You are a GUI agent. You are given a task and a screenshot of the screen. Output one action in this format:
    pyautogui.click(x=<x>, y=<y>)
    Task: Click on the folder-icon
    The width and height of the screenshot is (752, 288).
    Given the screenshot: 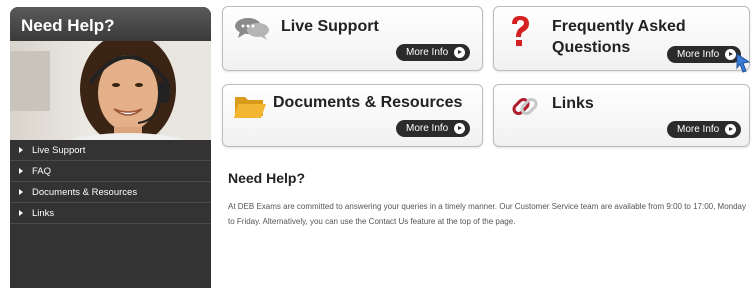 What is the action you would take?
    pyautogui.click(x=250, y=107)
    